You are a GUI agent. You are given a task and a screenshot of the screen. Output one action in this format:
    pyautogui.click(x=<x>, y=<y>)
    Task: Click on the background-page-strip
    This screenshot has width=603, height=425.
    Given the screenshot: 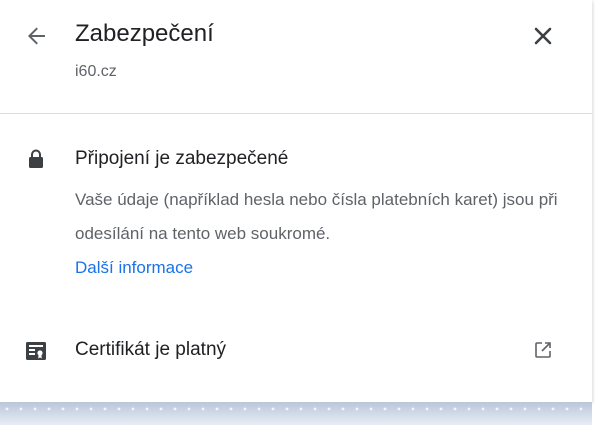 What is the action you would take?
    pyautogui.click(x=296, y=413)
    